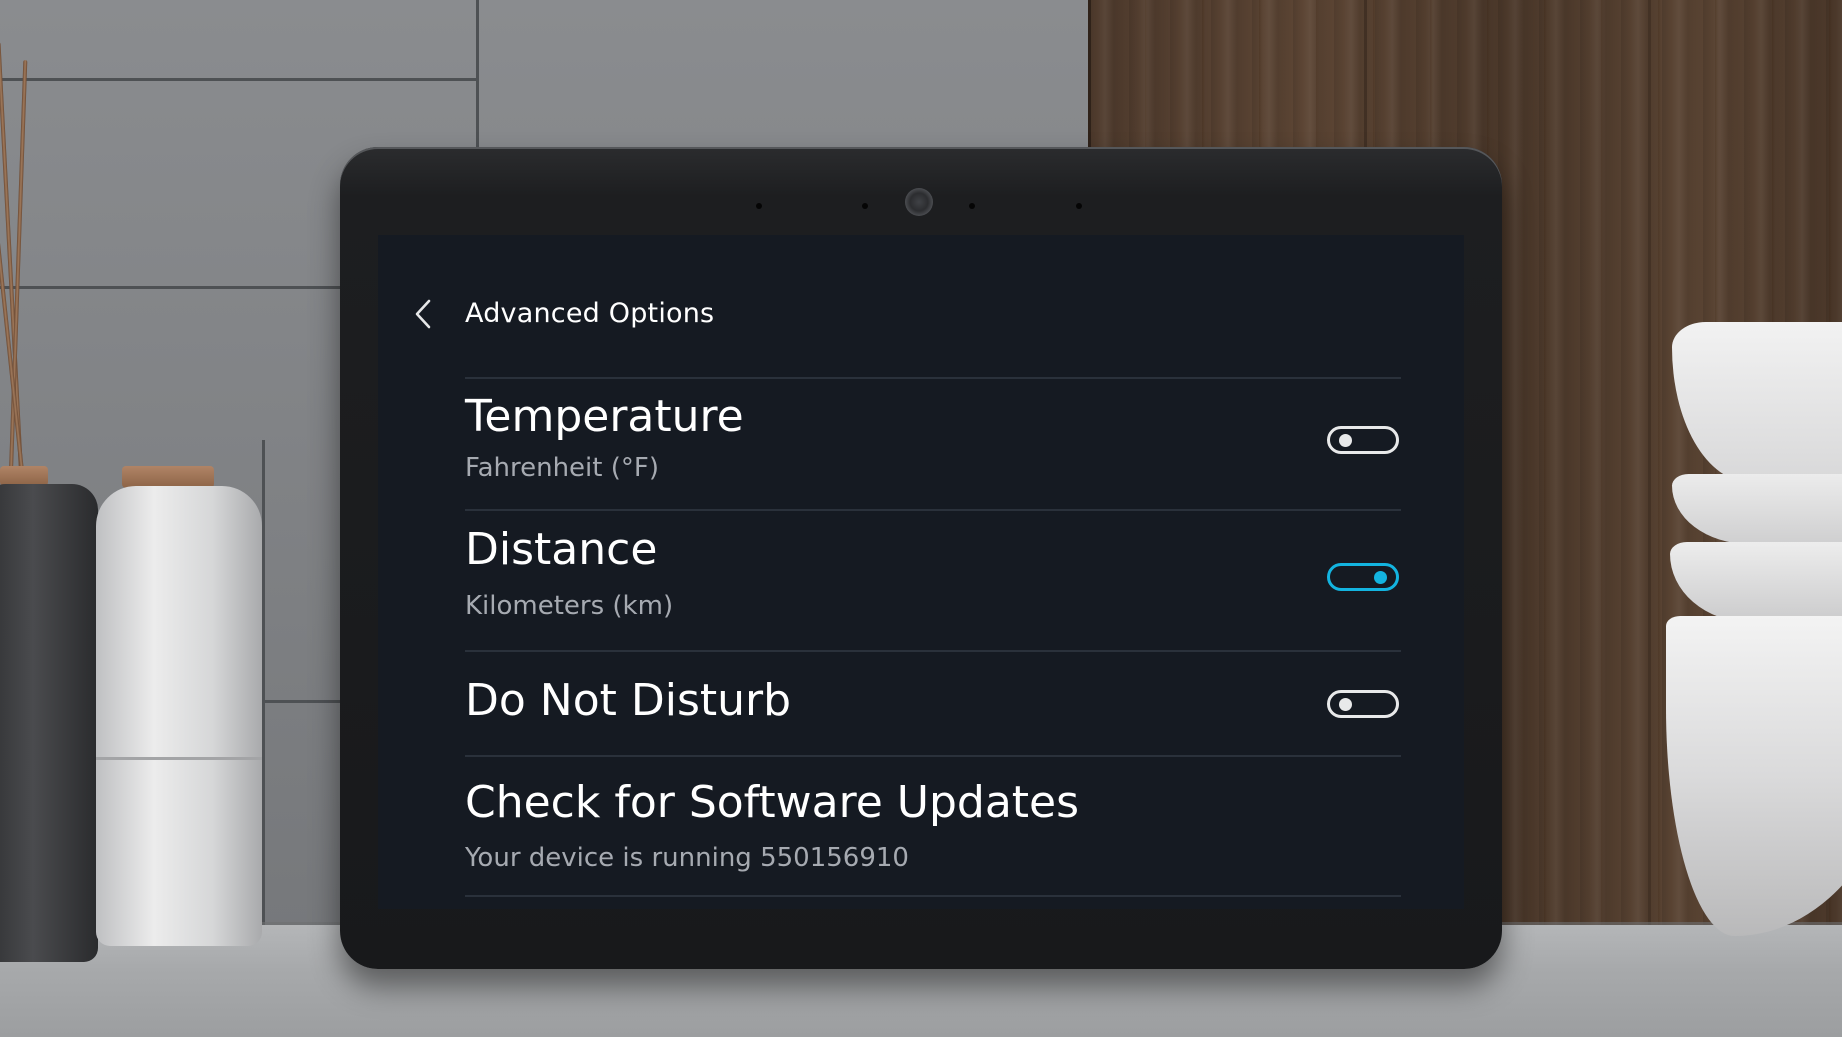  What do you see at coordinates (1363, 577) in the screenshot?
I see `distance-toggle` at bounding box center [1363, 577].